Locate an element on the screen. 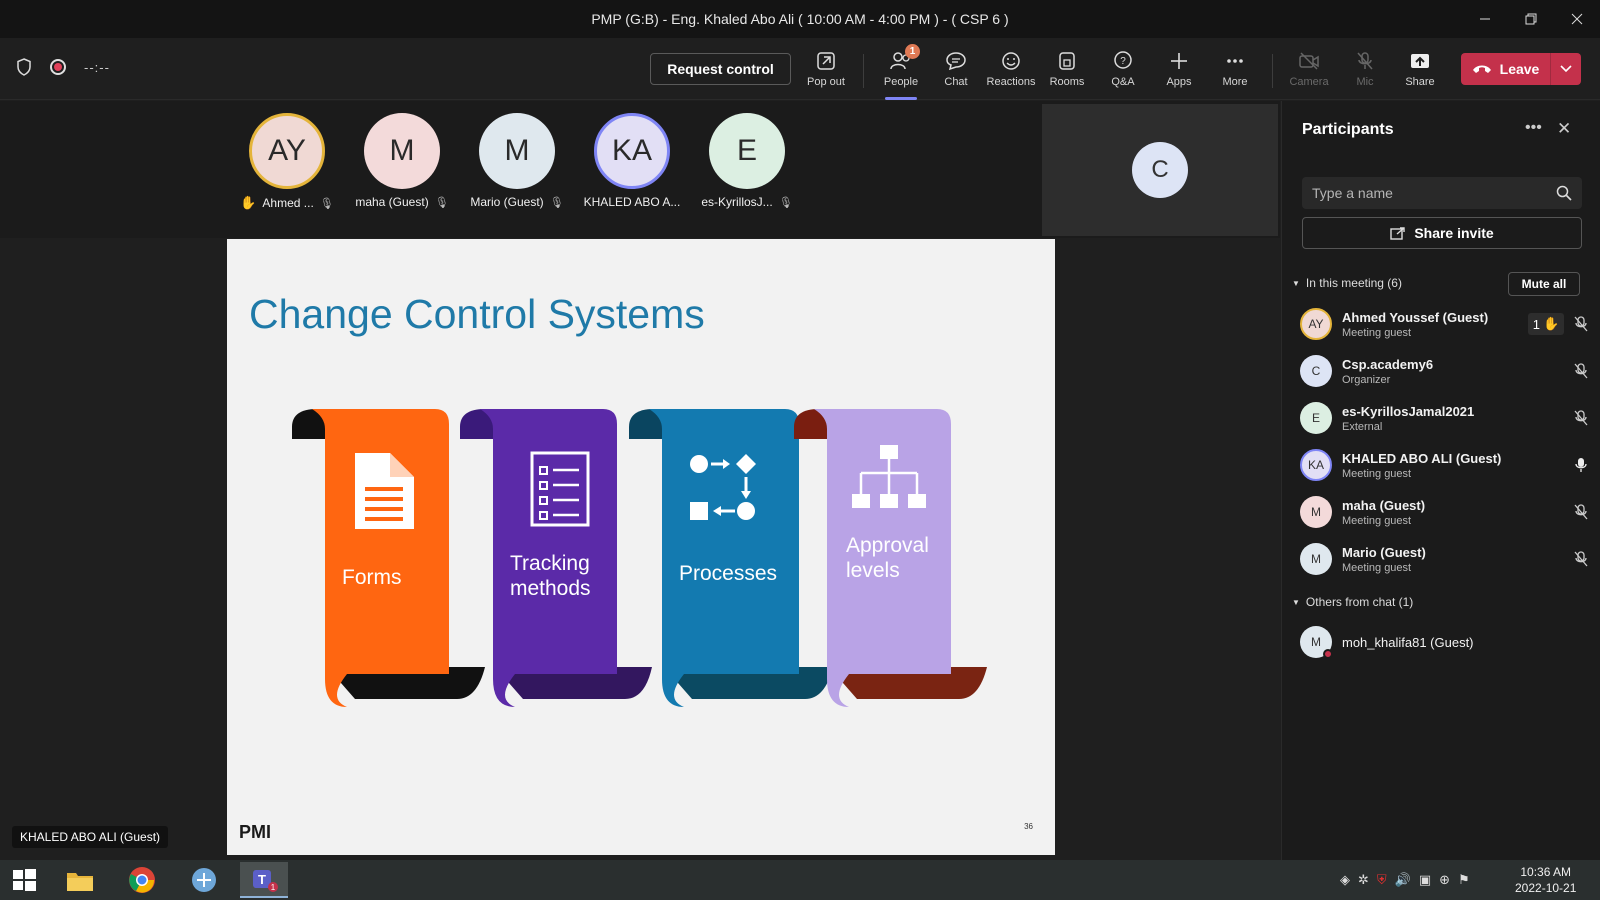  participant-name-row: ✋ Ahmed ... 🎙 is located at coordinates (287, 203).